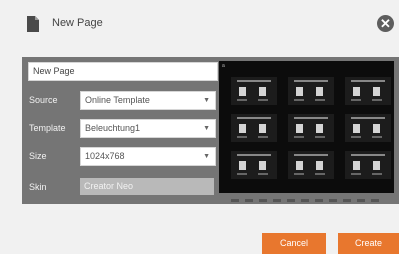 The width and height of the screenshot is (399, 254). Describe the element at coordinates (294, 243) in the screenshot. I see `cancel-button: Cancel` at that location.